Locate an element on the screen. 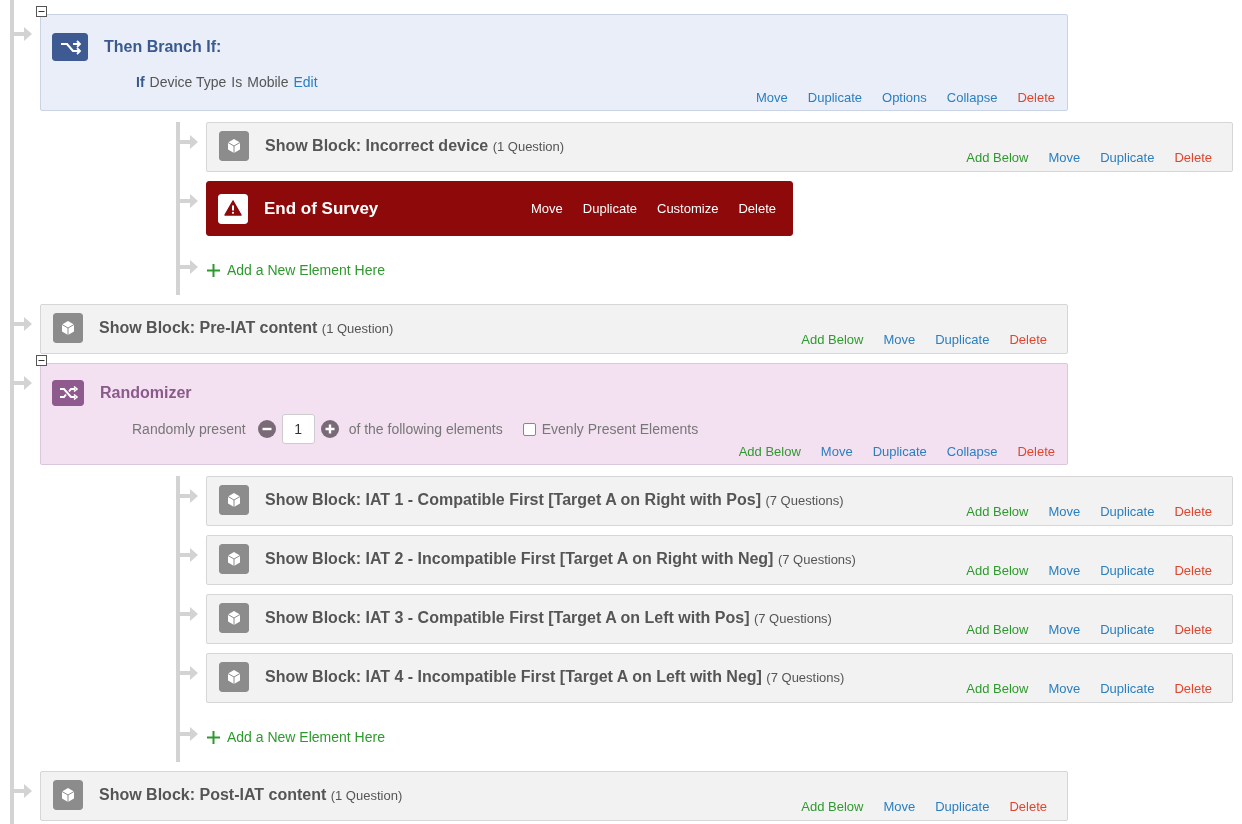  block-title: Show Block: Pre-IAT content (1 Question) is located at coordinates (246, 328).